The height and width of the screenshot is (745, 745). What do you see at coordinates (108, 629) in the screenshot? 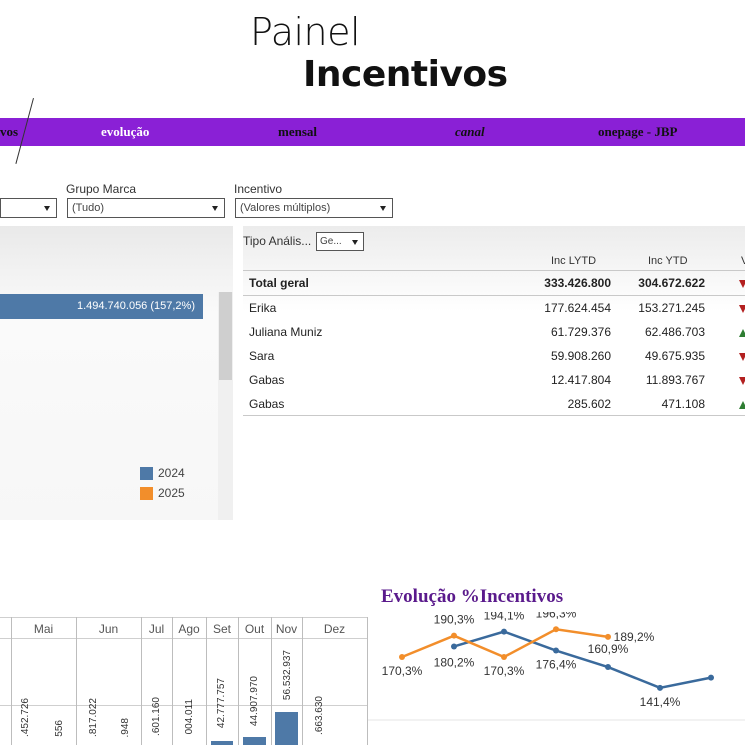
I see `month-header-jun: Jun` at bounding box center [108, 629].